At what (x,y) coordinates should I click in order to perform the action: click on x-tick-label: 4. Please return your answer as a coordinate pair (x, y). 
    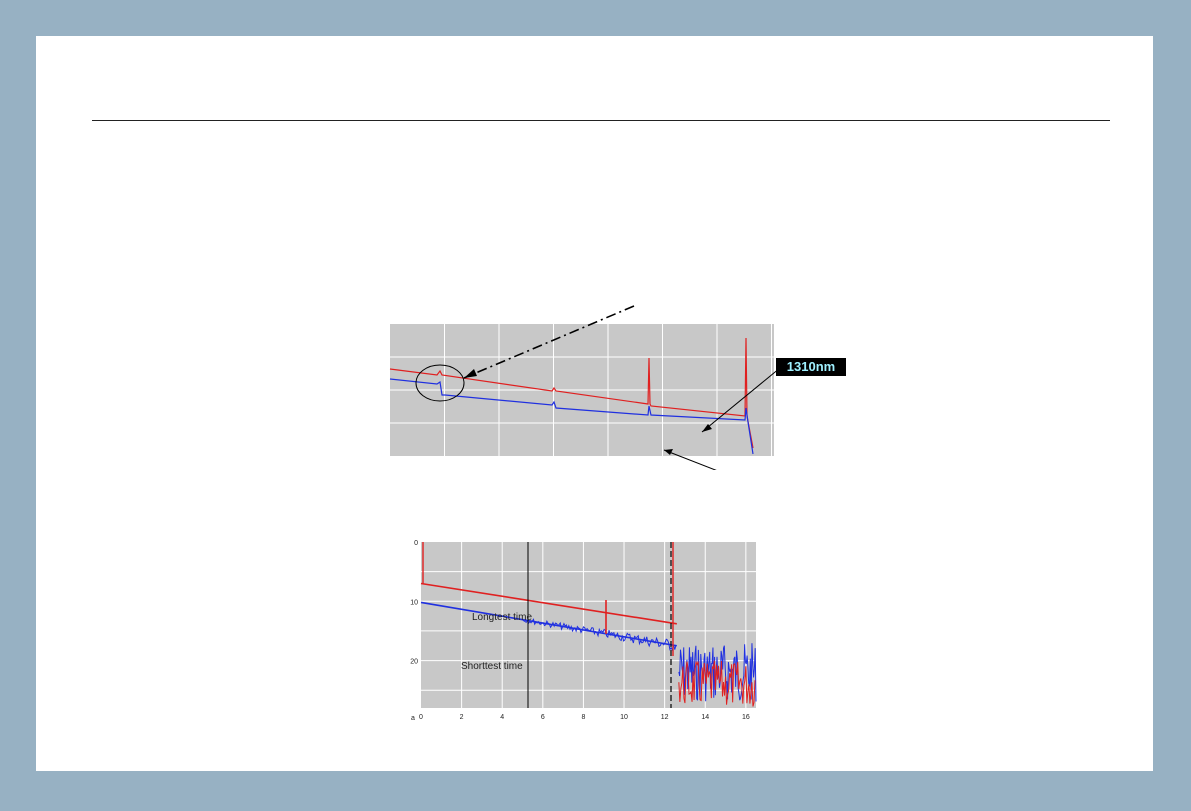
    Looking at the image, I should click on (502, 717).